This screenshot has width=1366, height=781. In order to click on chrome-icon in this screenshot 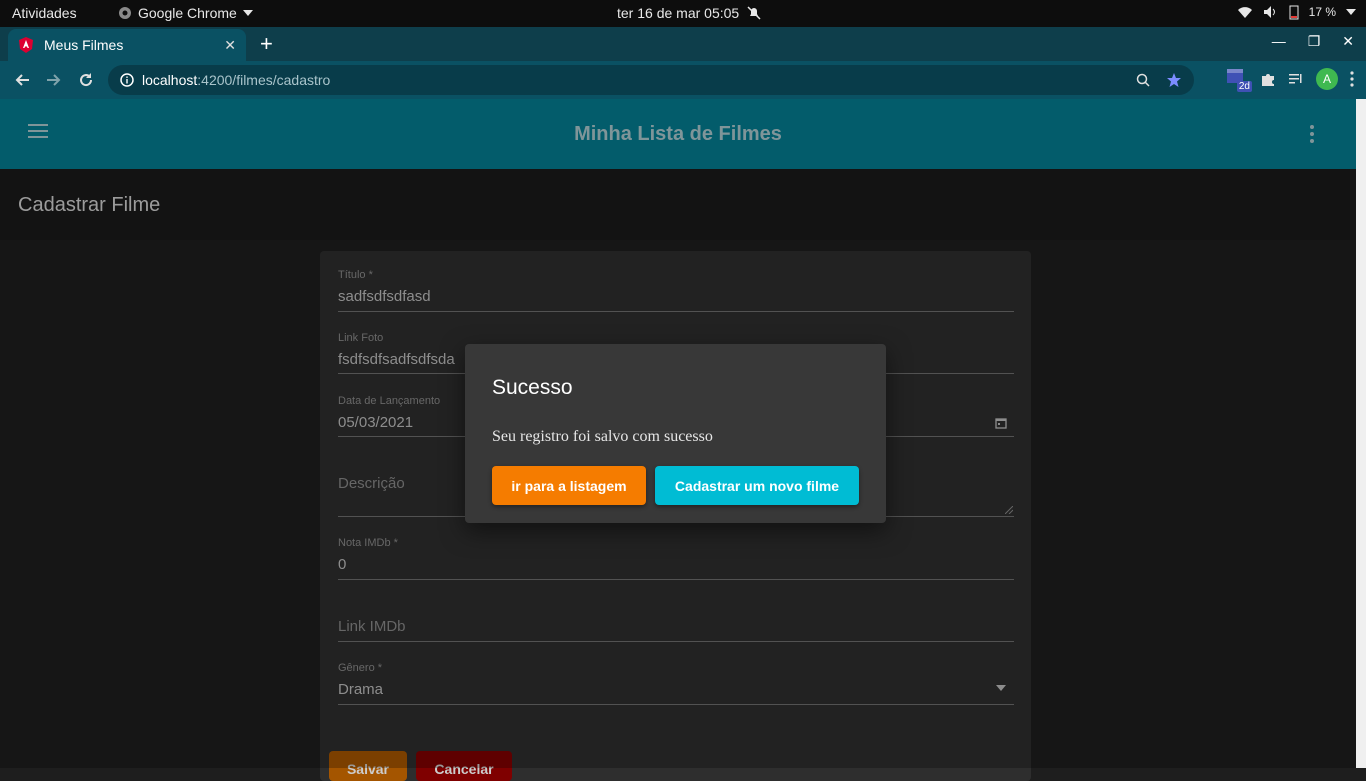, I will do `click(125, 13)`.